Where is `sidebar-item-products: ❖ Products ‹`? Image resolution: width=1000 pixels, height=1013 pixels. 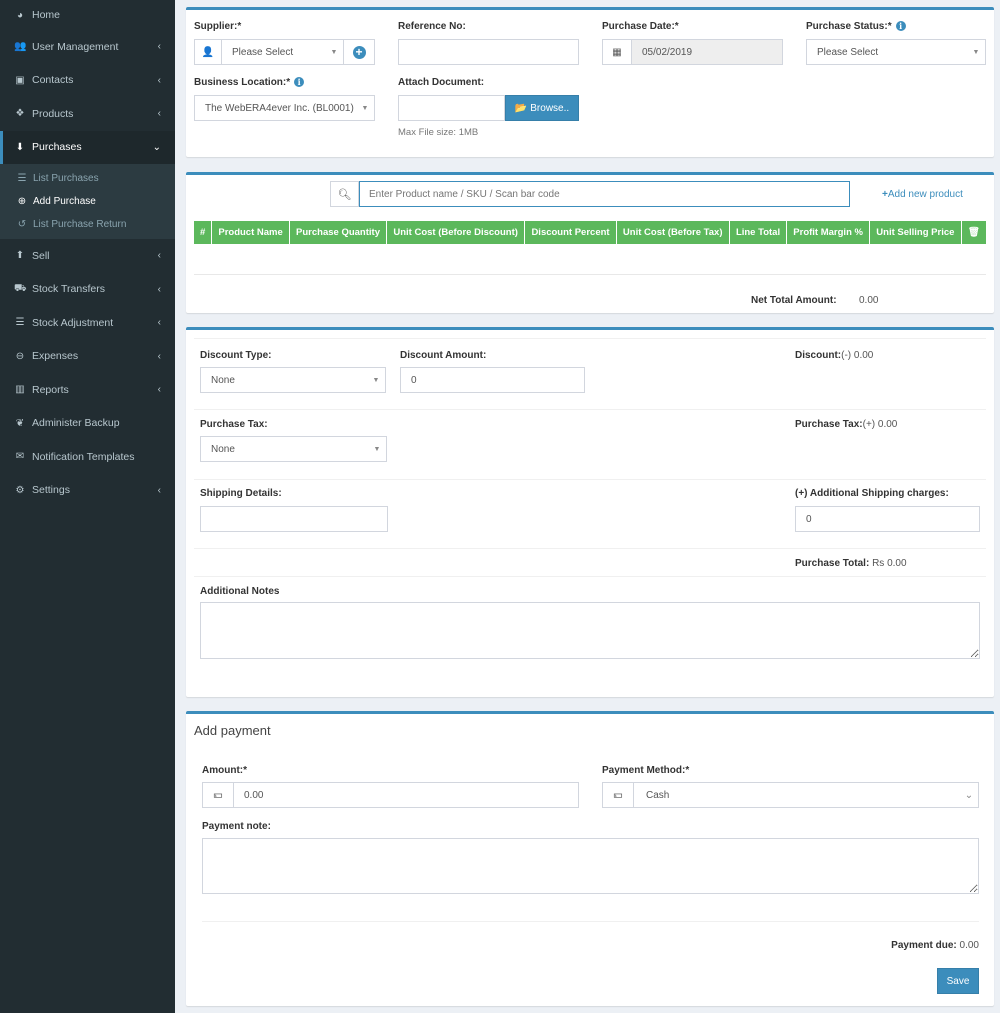
sidebar-item-products: ❖ Products ‹ is located at coordinates (87, 114).